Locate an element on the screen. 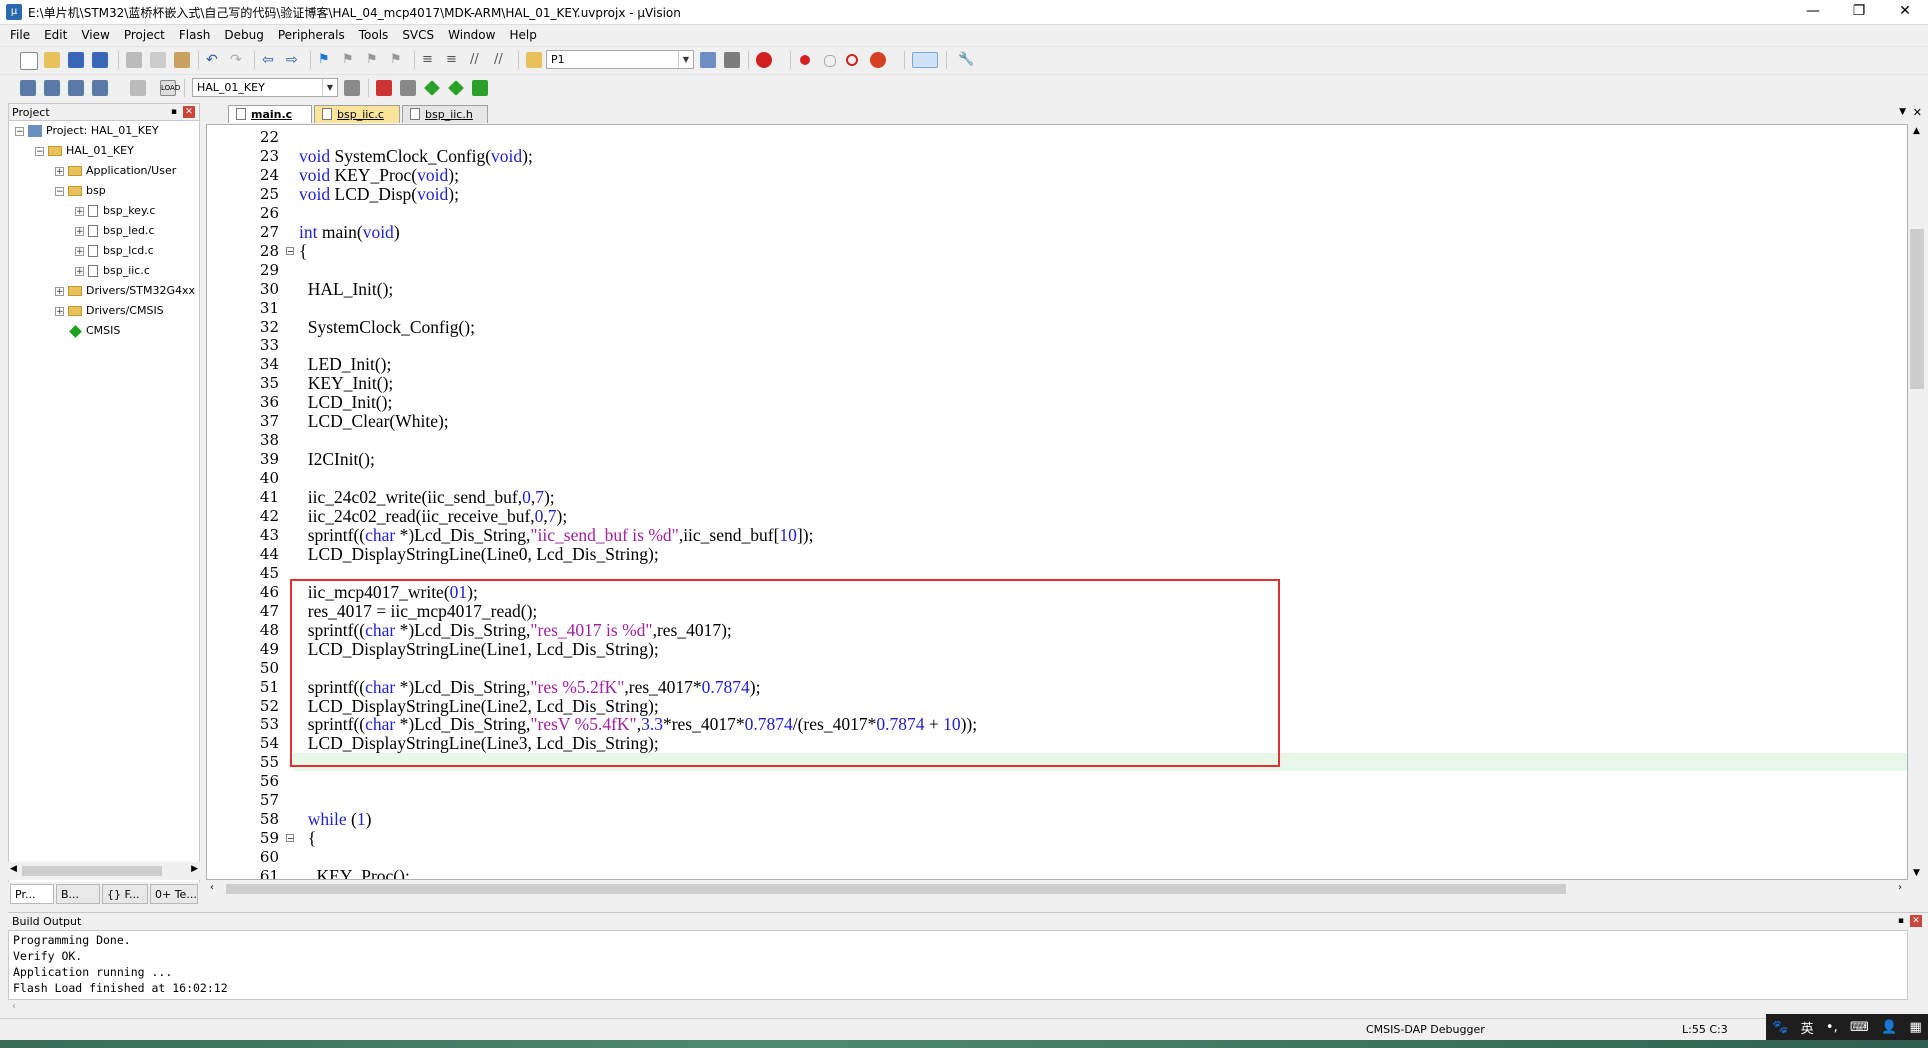 The width and height of the screenshot is (1928, 1048). window-layout-icon is located at coordinates (925, 60).